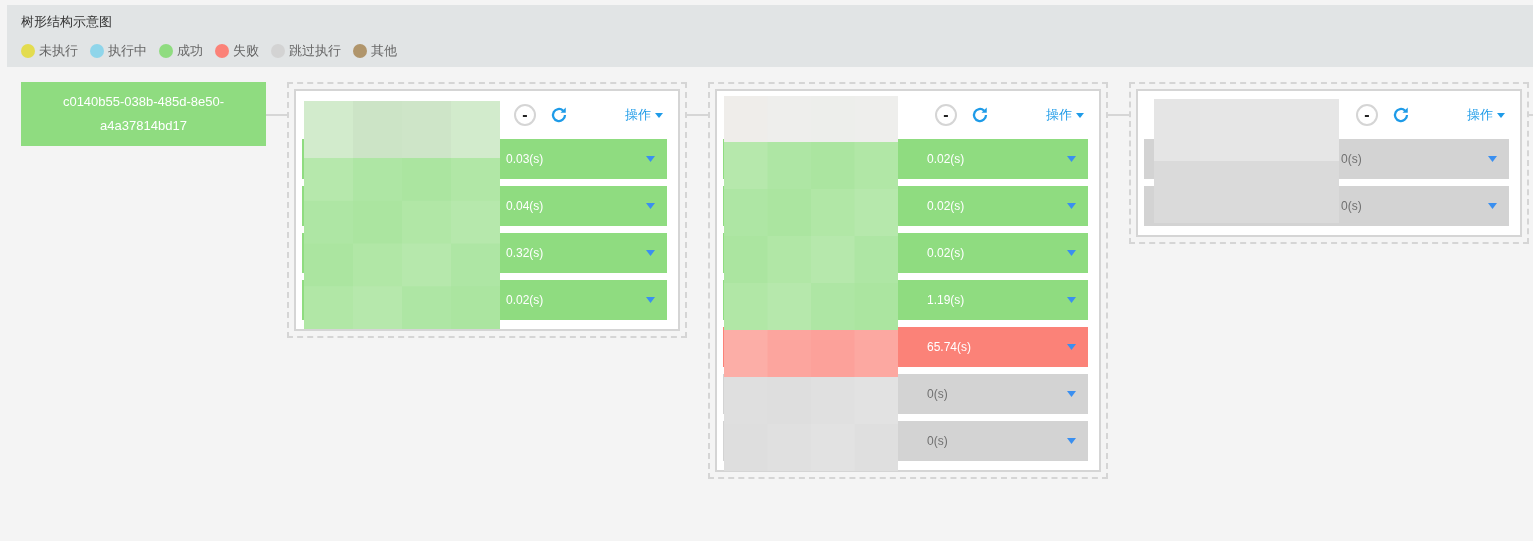 This screenshot has width=1533, height=541. What do you see at coordinates (66, 22) in the screenshot?
I see `diagram-title: 树形结构示意图` at bounding box center [66, 22].